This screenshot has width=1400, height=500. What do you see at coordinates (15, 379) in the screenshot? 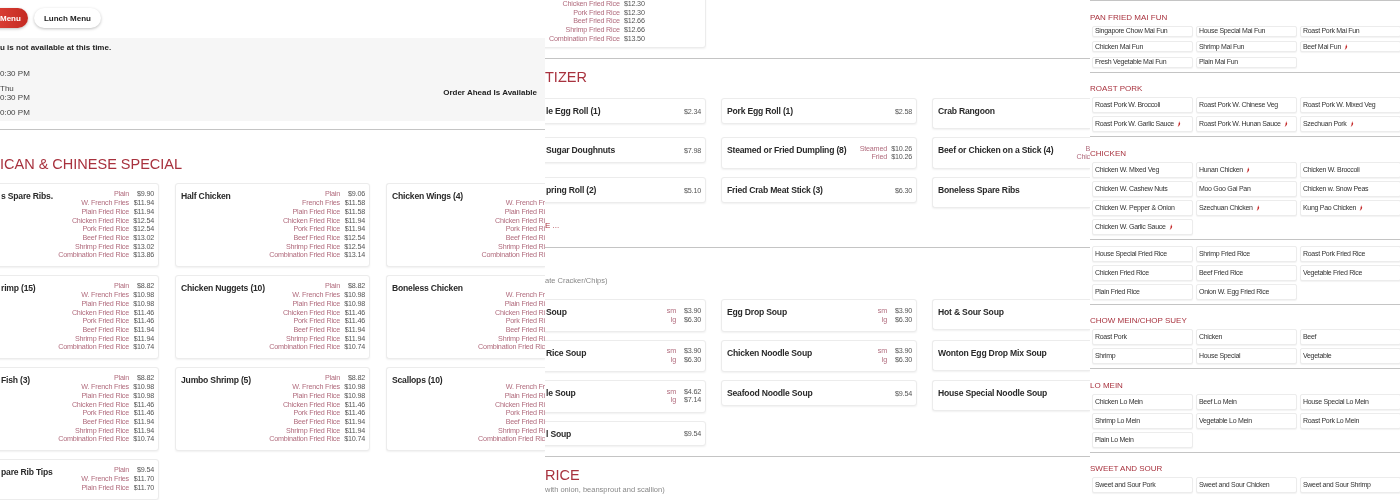
I see `item-name: Fish (3)` at bounding box center [15, 379].